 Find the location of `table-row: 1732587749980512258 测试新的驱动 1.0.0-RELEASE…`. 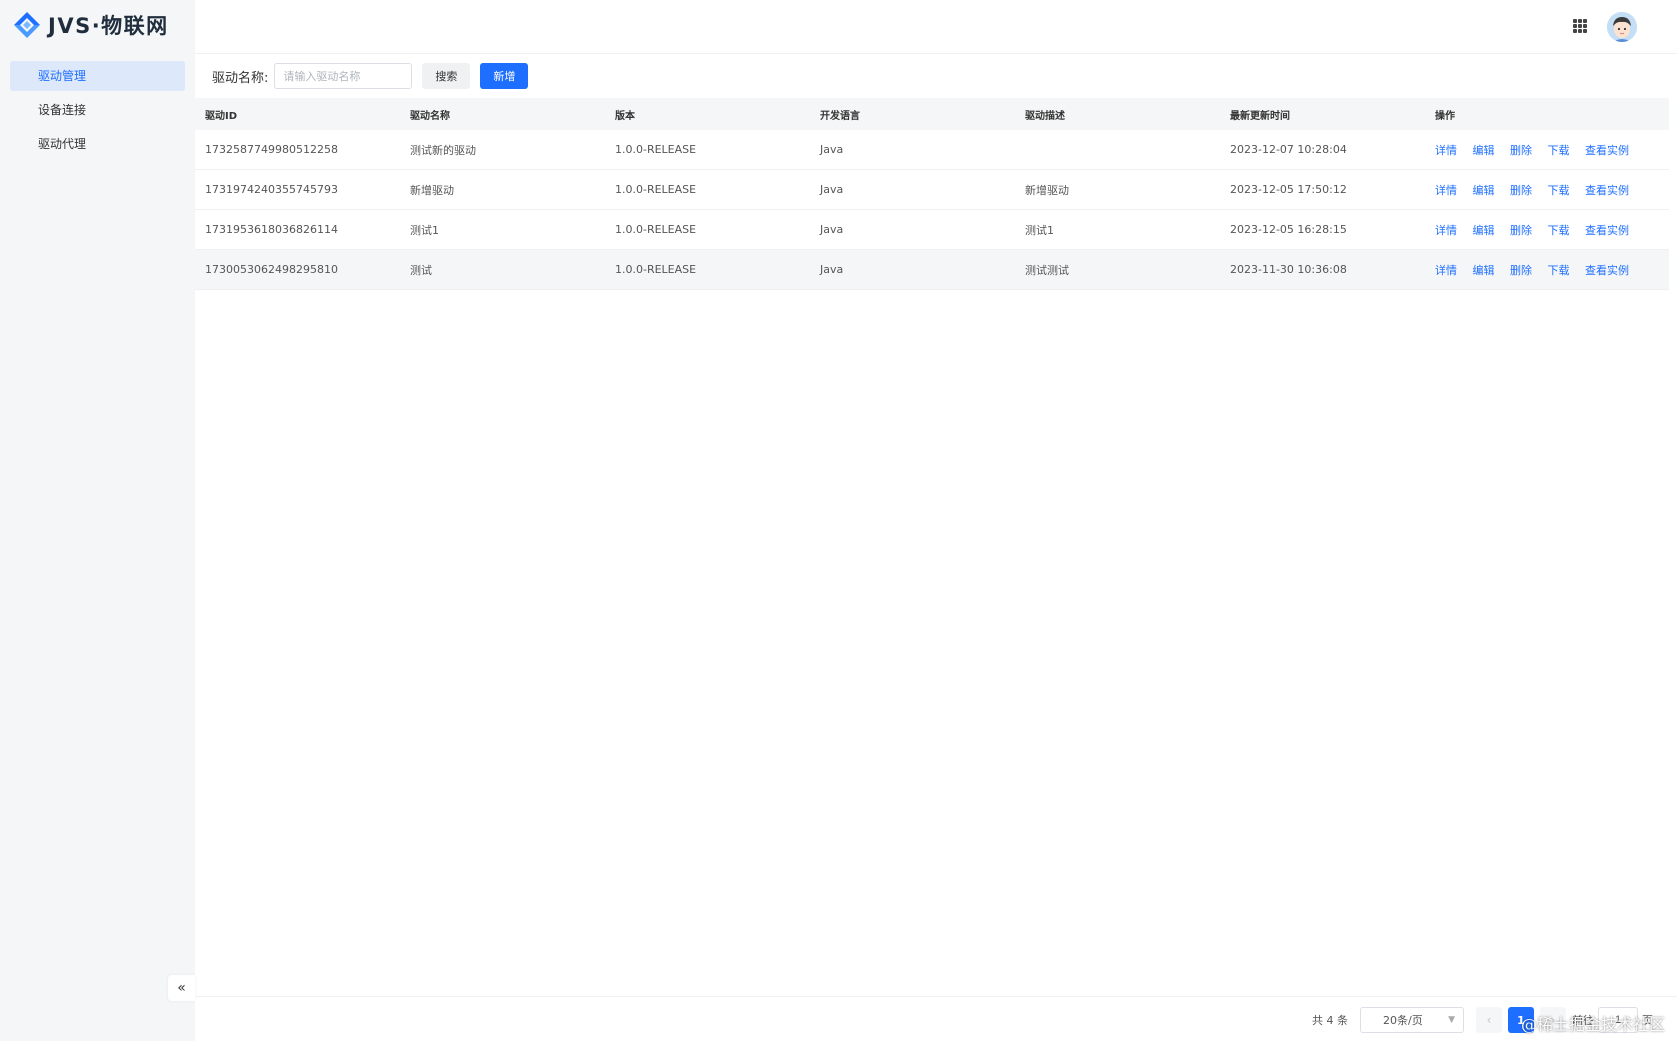

table-row: 1732587749980512258 测试新的驱动 1.0.0-RELEASE… is located at coordinates (932, 150).